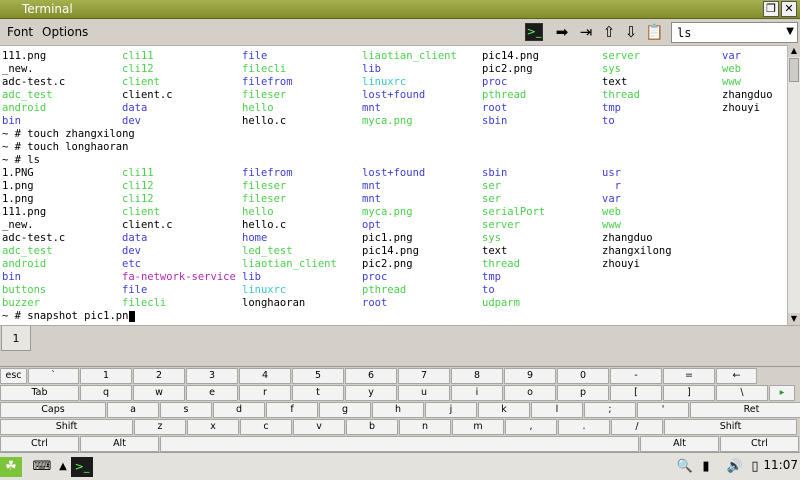 The width and height of the screenshot is (800, 480). I want to click on tab-1: 1, so click(16, 338).